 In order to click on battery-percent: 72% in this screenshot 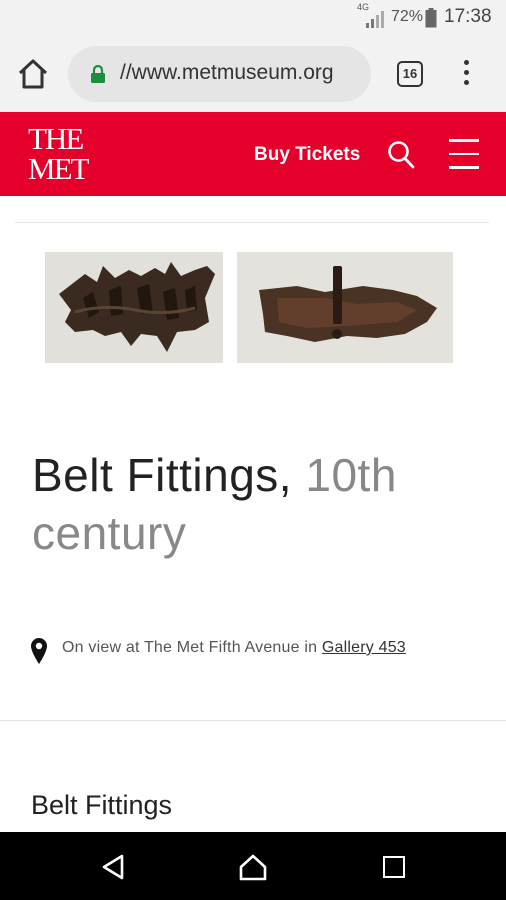, I will do `click(407, 16)`.